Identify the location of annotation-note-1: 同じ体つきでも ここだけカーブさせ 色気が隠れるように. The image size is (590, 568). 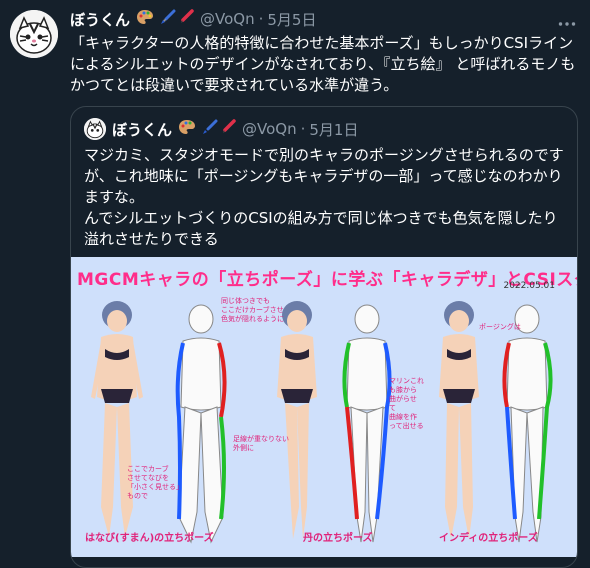
(252, 310).